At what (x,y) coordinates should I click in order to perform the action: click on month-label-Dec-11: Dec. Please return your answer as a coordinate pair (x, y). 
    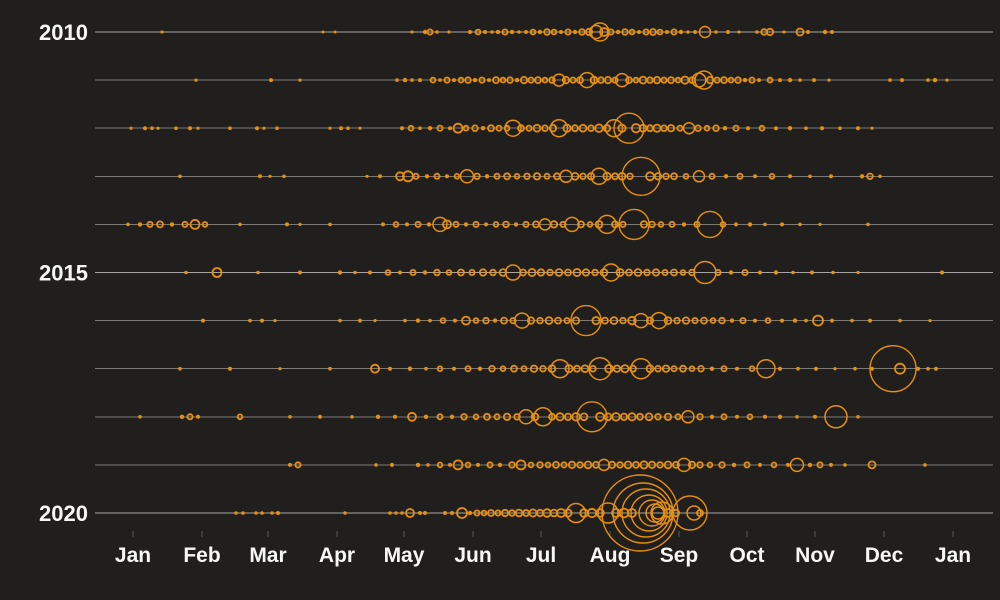
    Looking at the image, I should click on (884, 555).